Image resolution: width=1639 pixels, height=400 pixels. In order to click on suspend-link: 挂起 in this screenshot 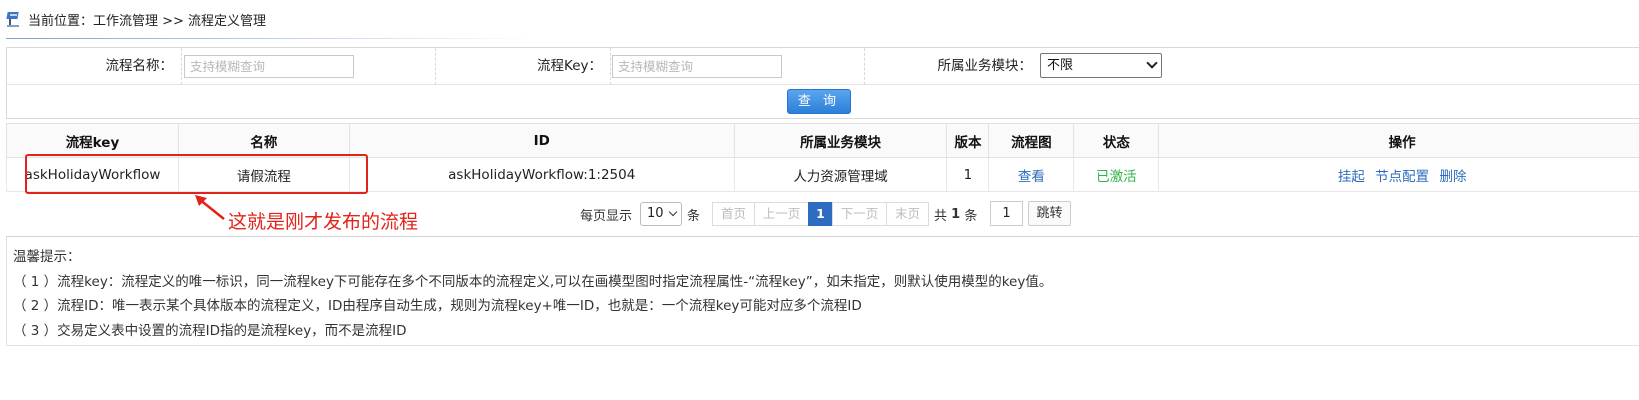, I will do `click(1351, 177)`.